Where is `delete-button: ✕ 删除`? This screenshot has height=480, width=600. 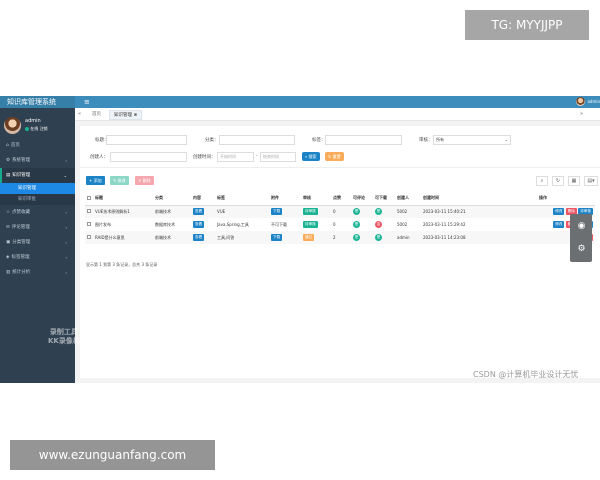 delete-button: ✕ 删除 is located at coordinates (144, 180).